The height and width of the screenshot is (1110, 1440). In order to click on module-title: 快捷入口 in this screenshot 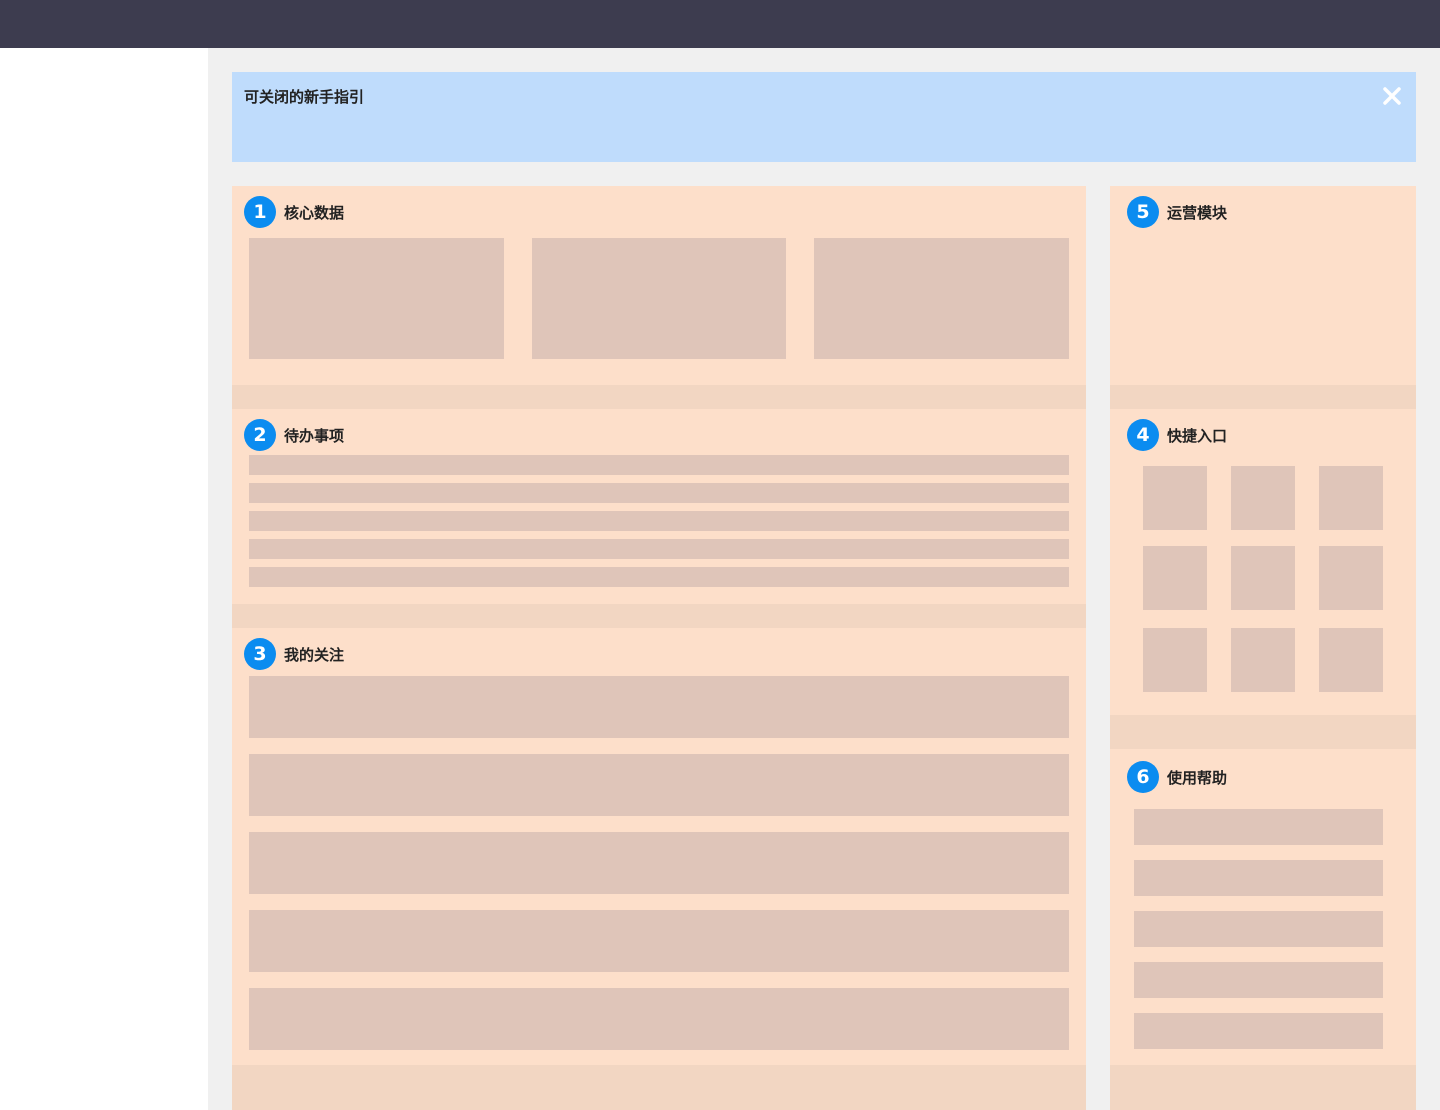, I will do `click(1197, 435)`.